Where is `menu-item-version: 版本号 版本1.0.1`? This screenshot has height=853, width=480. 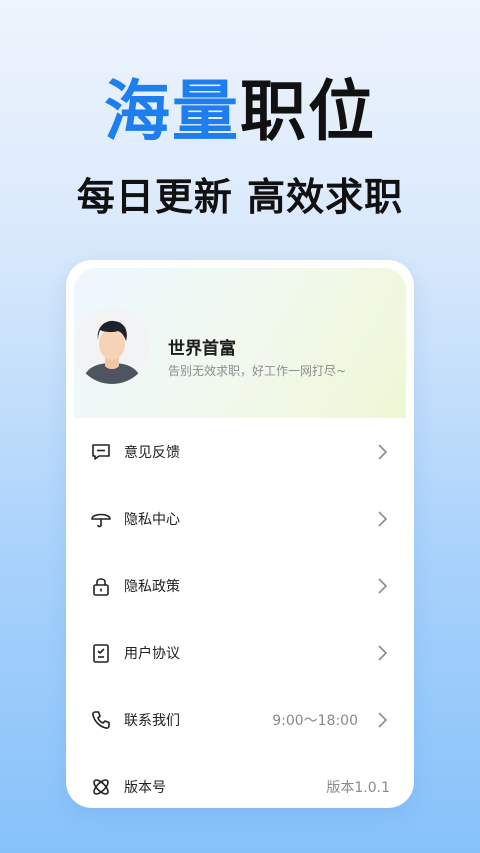
menu-item-version: 版本号 版本1.0.1 is located at coordinates (240, 780).